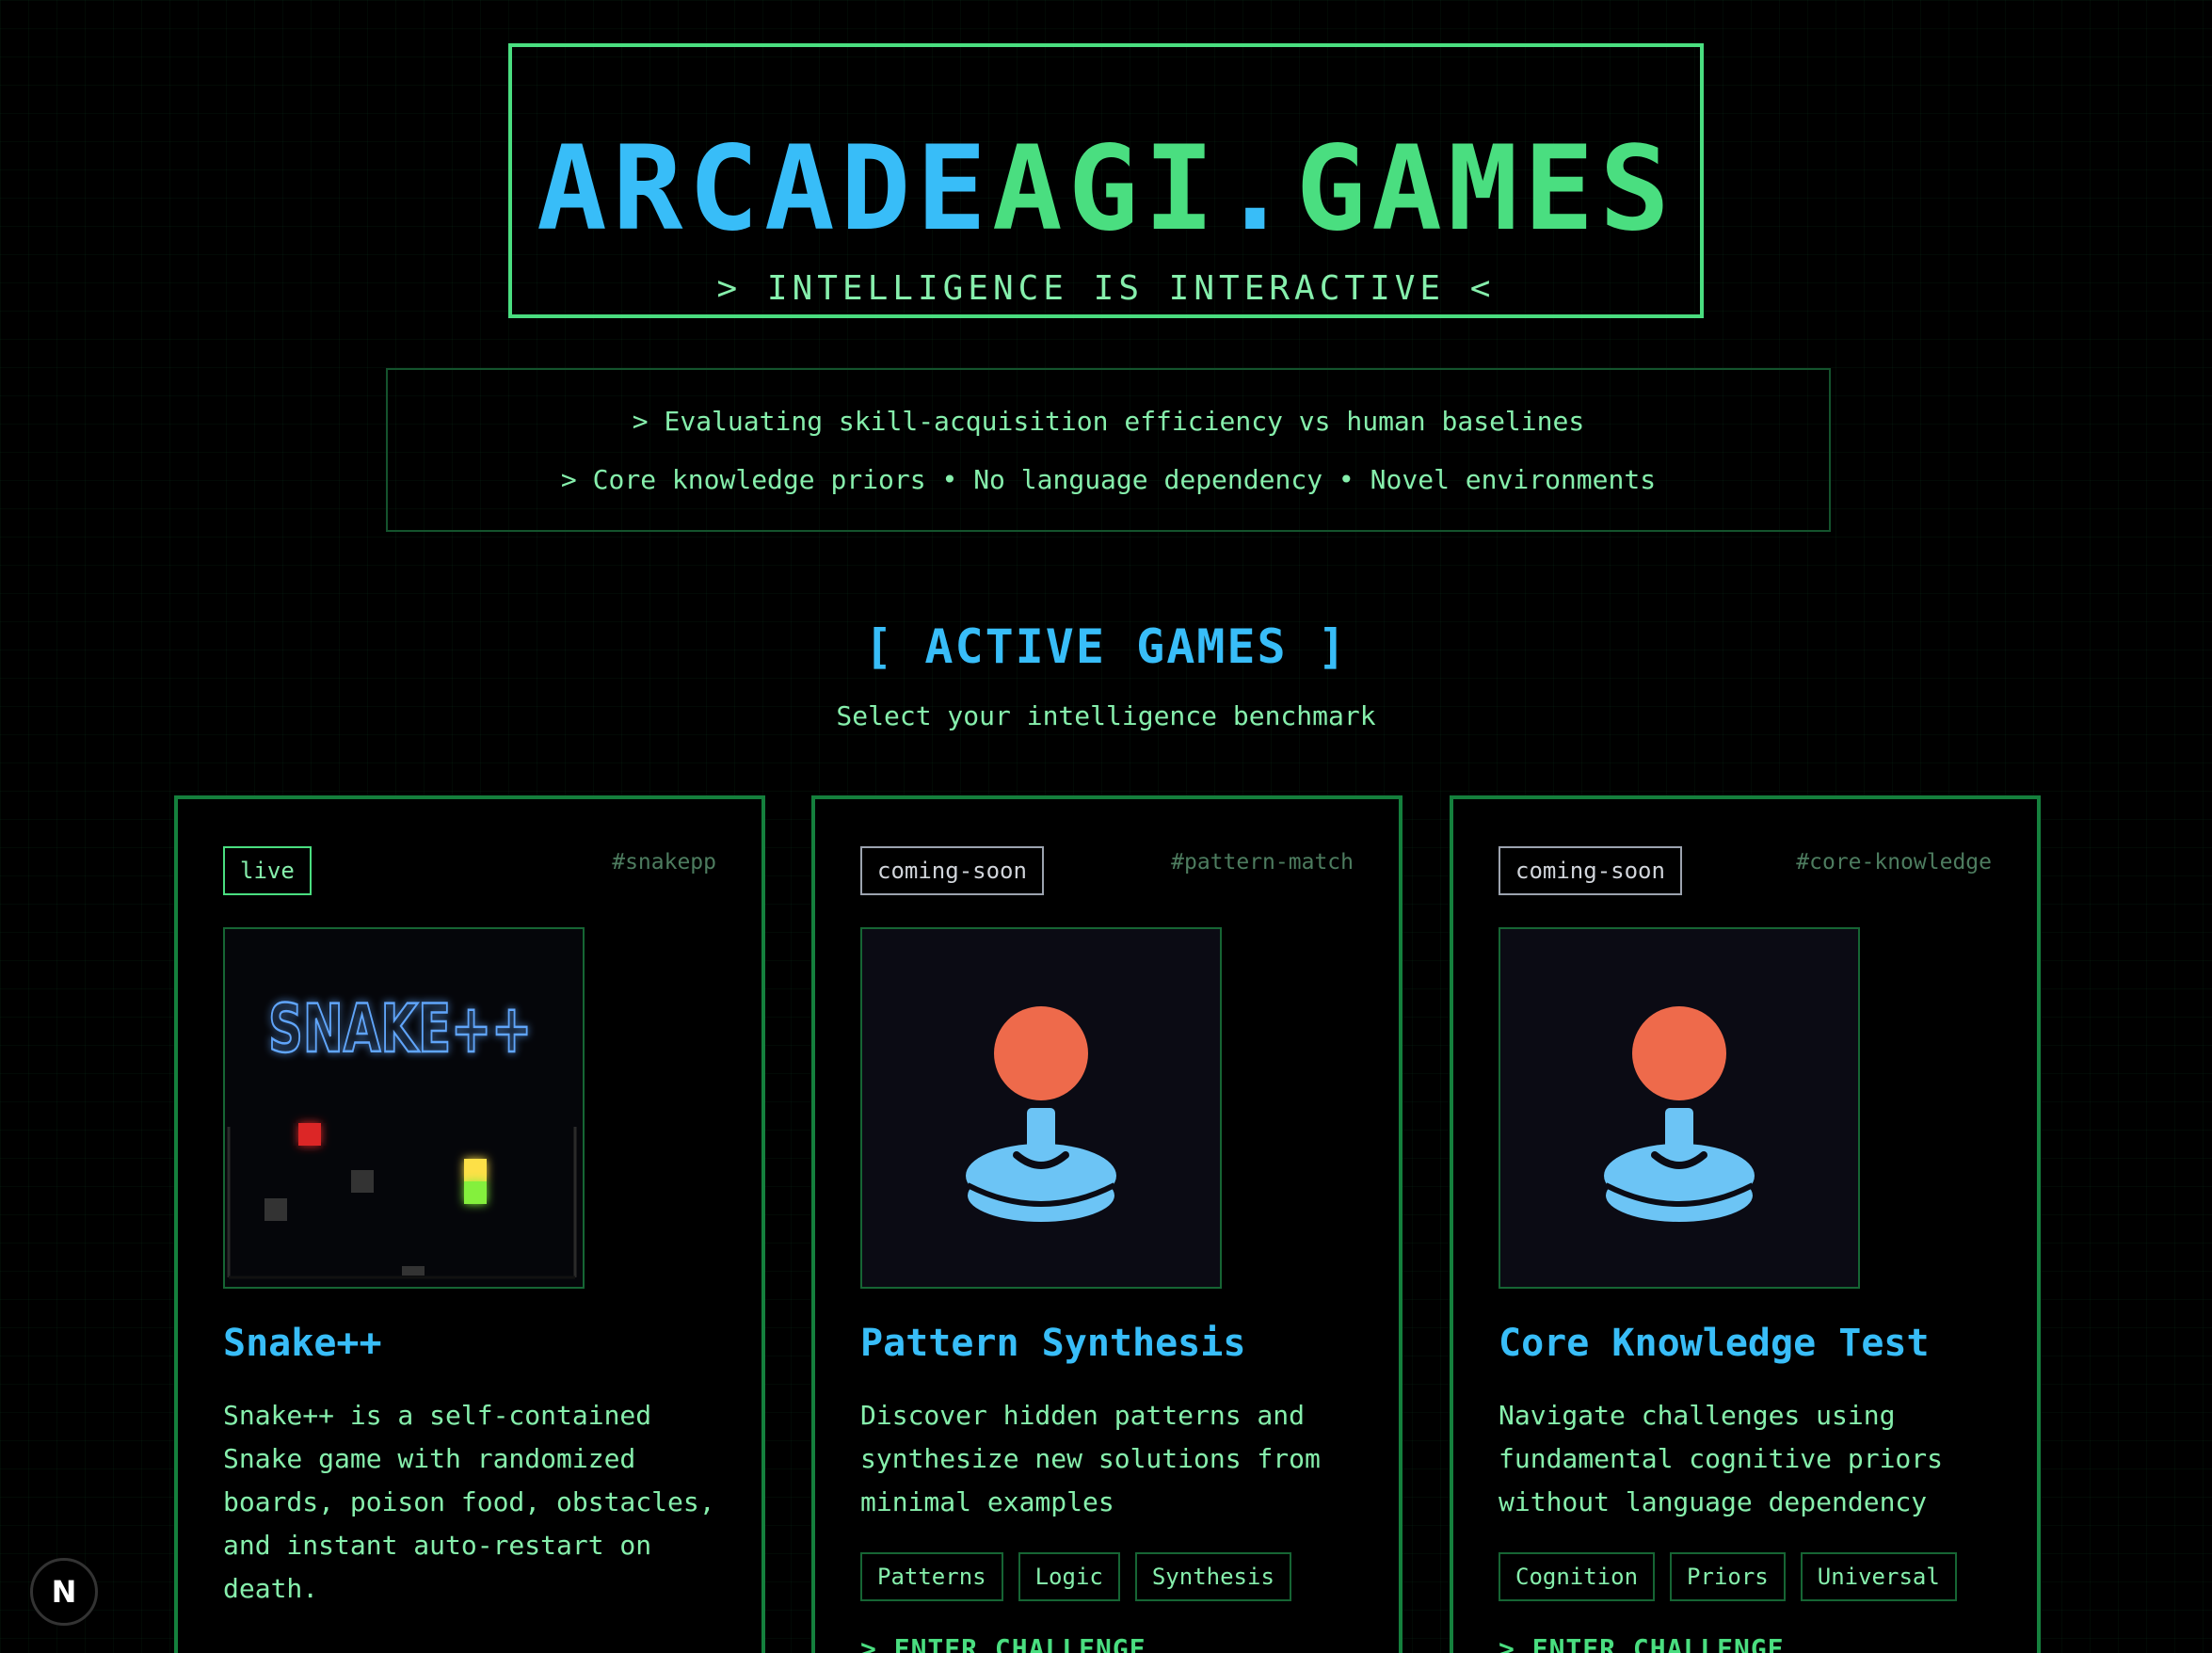  What do you see at coordinates (1212, 1576) in the screenshot?
I see `tag: Synthesis` at bounding box center [1212, 1576].